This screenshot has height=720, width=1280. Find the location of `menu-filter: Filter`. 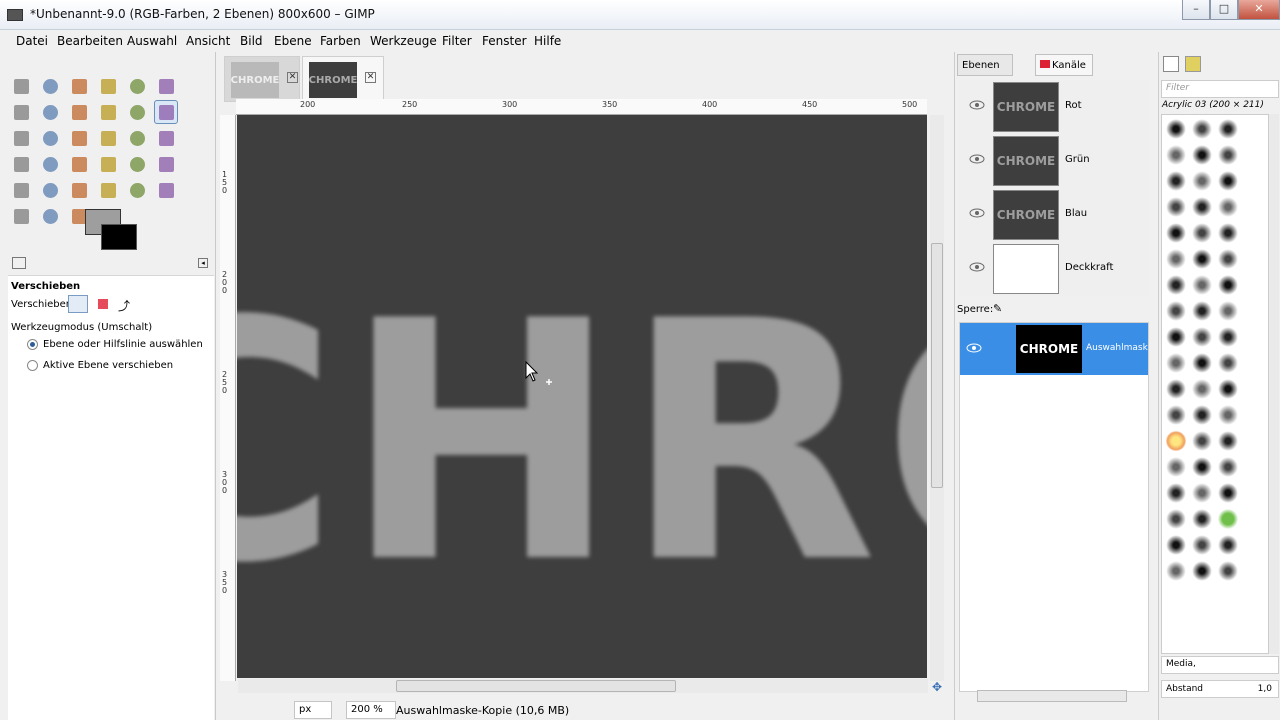

menu-filter: Filter is located at coordinates (457, 41).